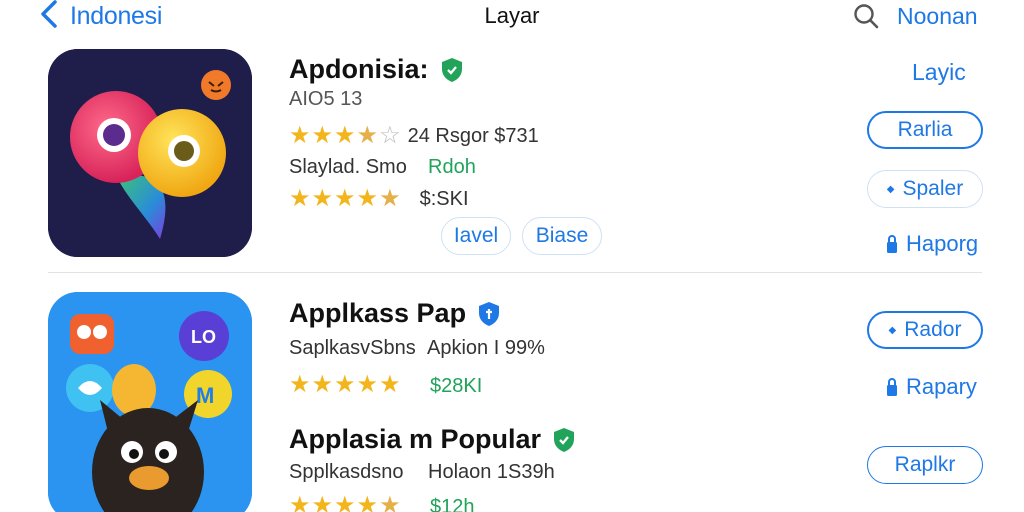 This screenshot has width=1024, height=512. What do you see at coordinates (491, 472) in the screenshot?
I see `app-size: Holaon 1S39h` at bounding box center [491, 472].